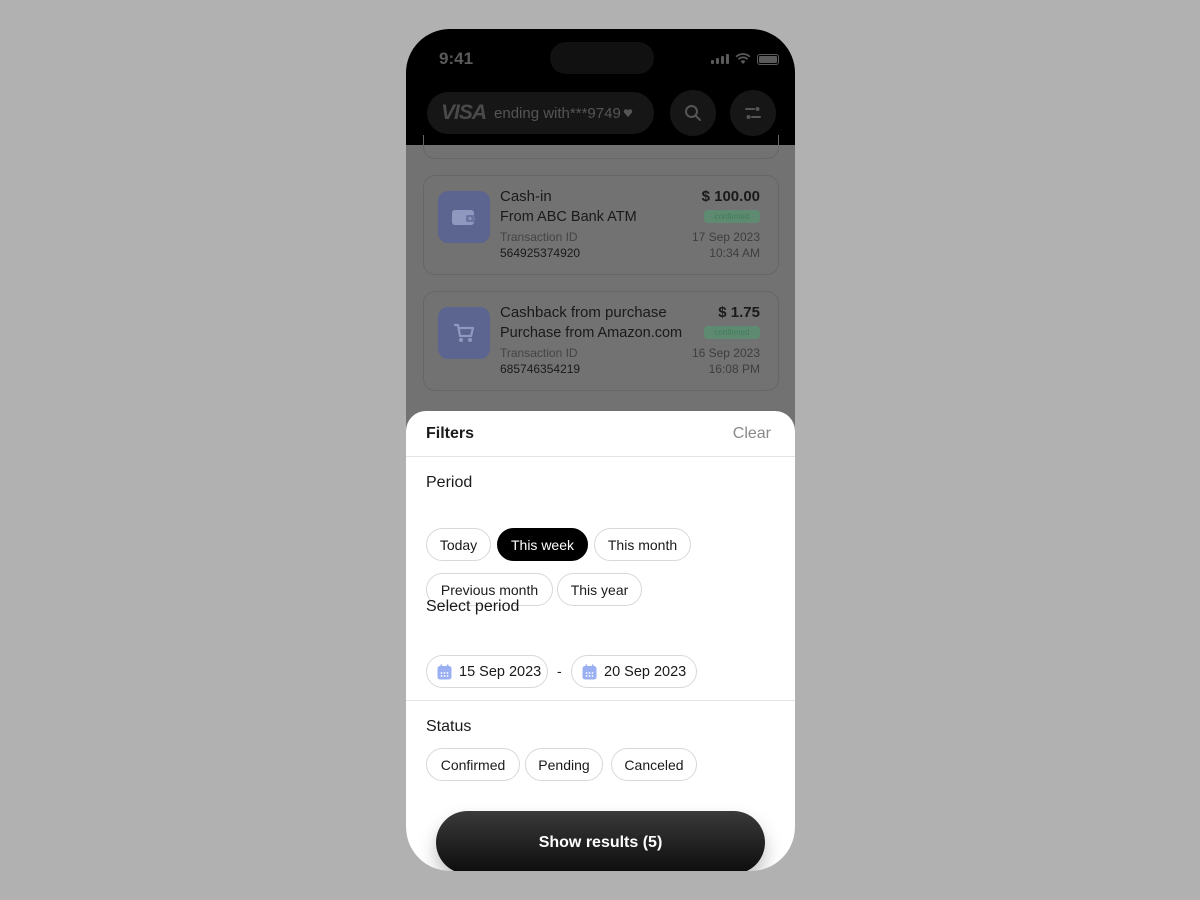 The width and height of the screenshot is (1200, 900). Describe the element at coordinates (500, 671) in the screenshot. I see `date-from-value: 15 Sep 2023` at that location.